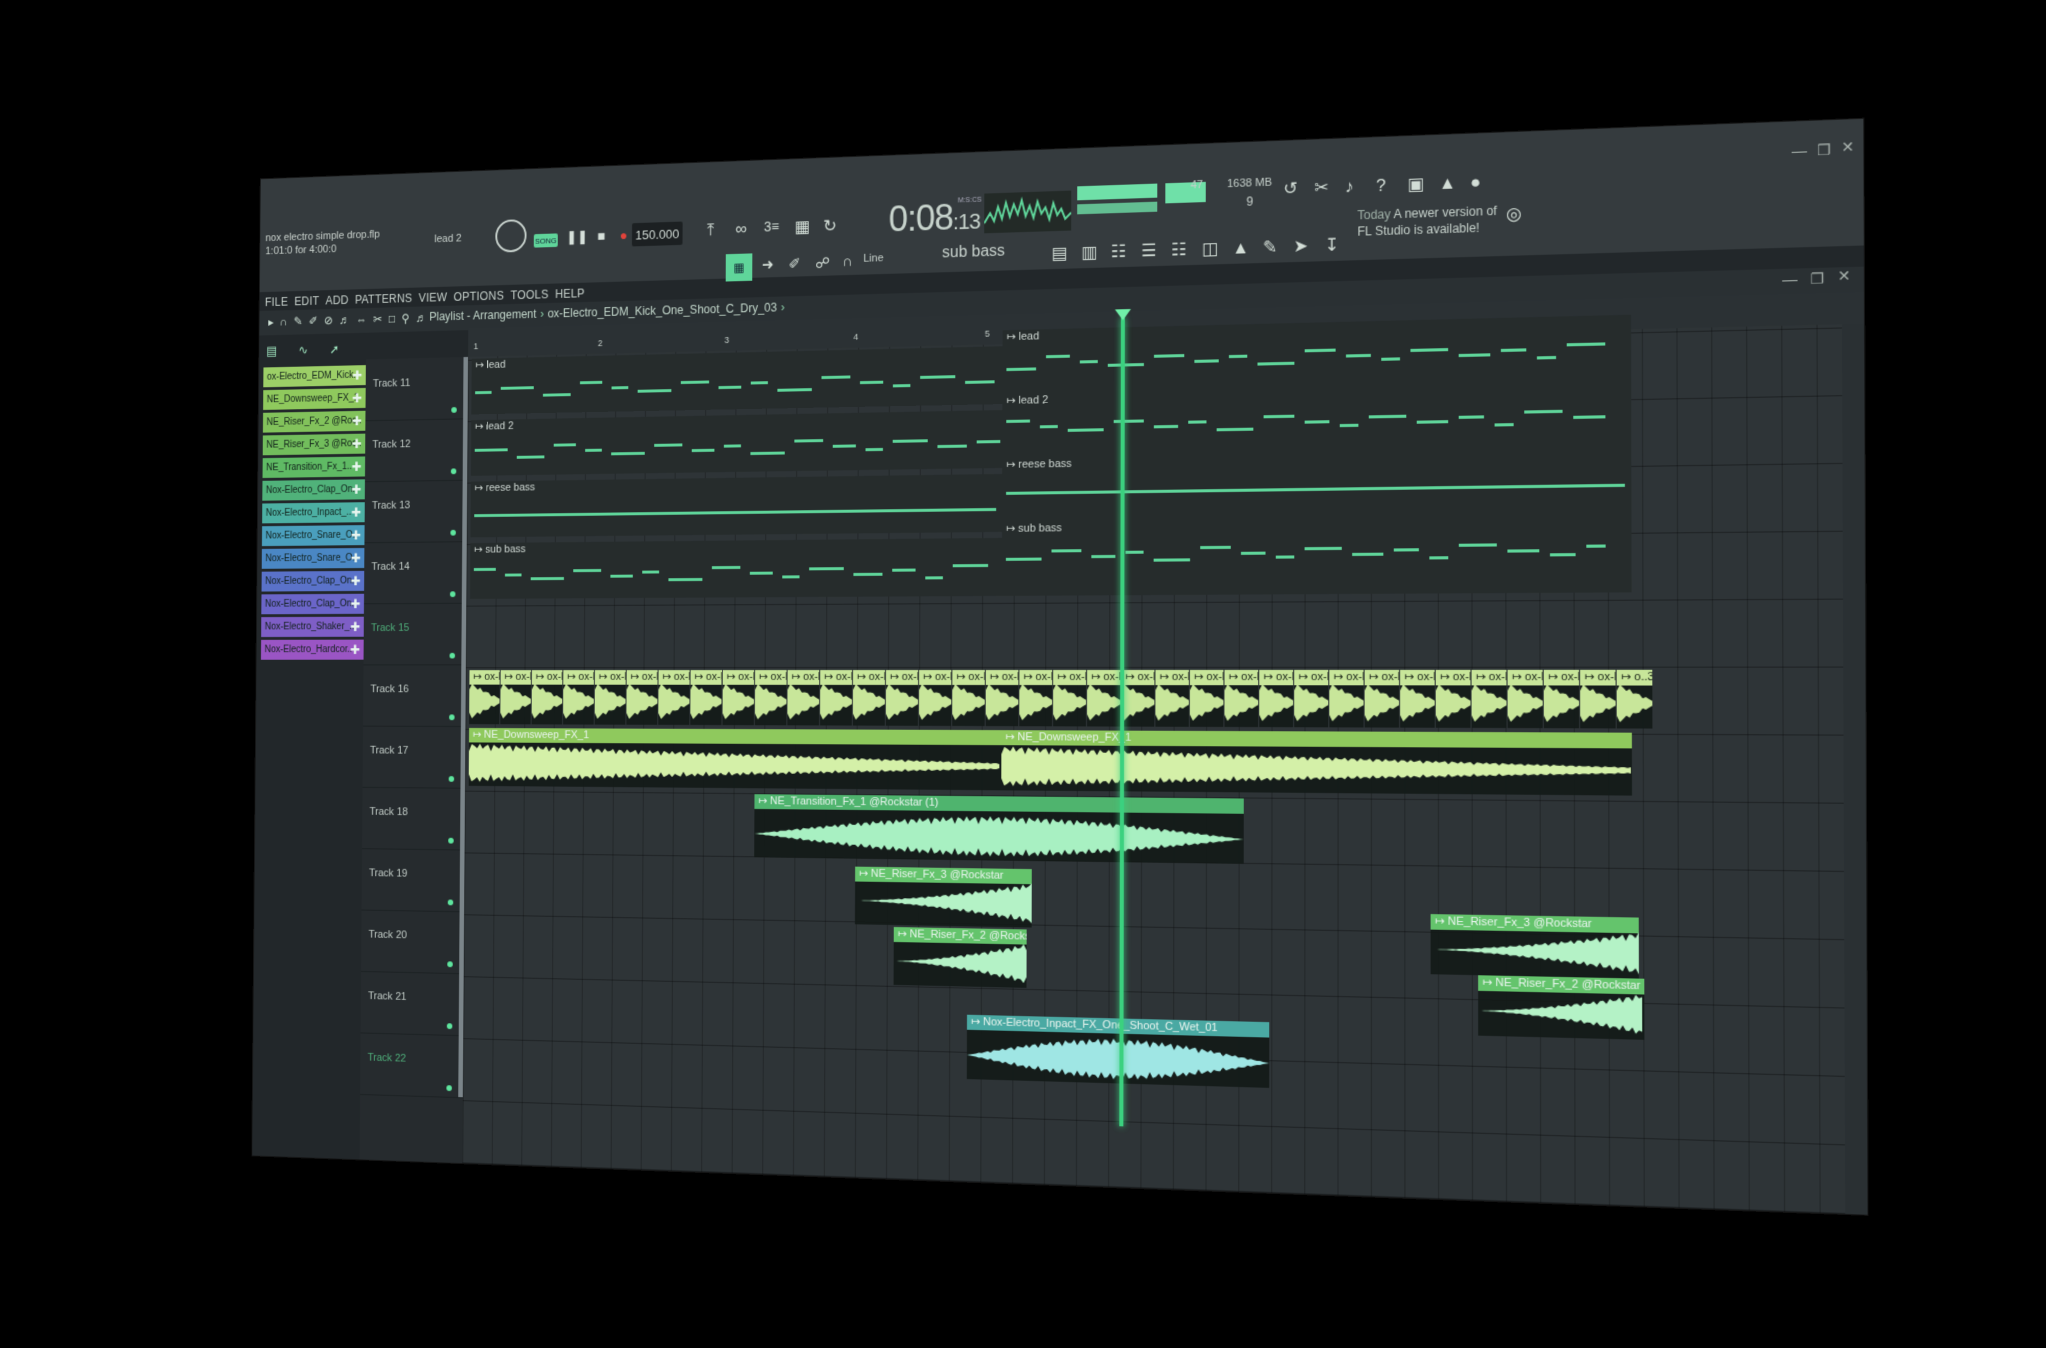  I want to click on pattern-clip: ↦ reese bass, so click(736, 505).